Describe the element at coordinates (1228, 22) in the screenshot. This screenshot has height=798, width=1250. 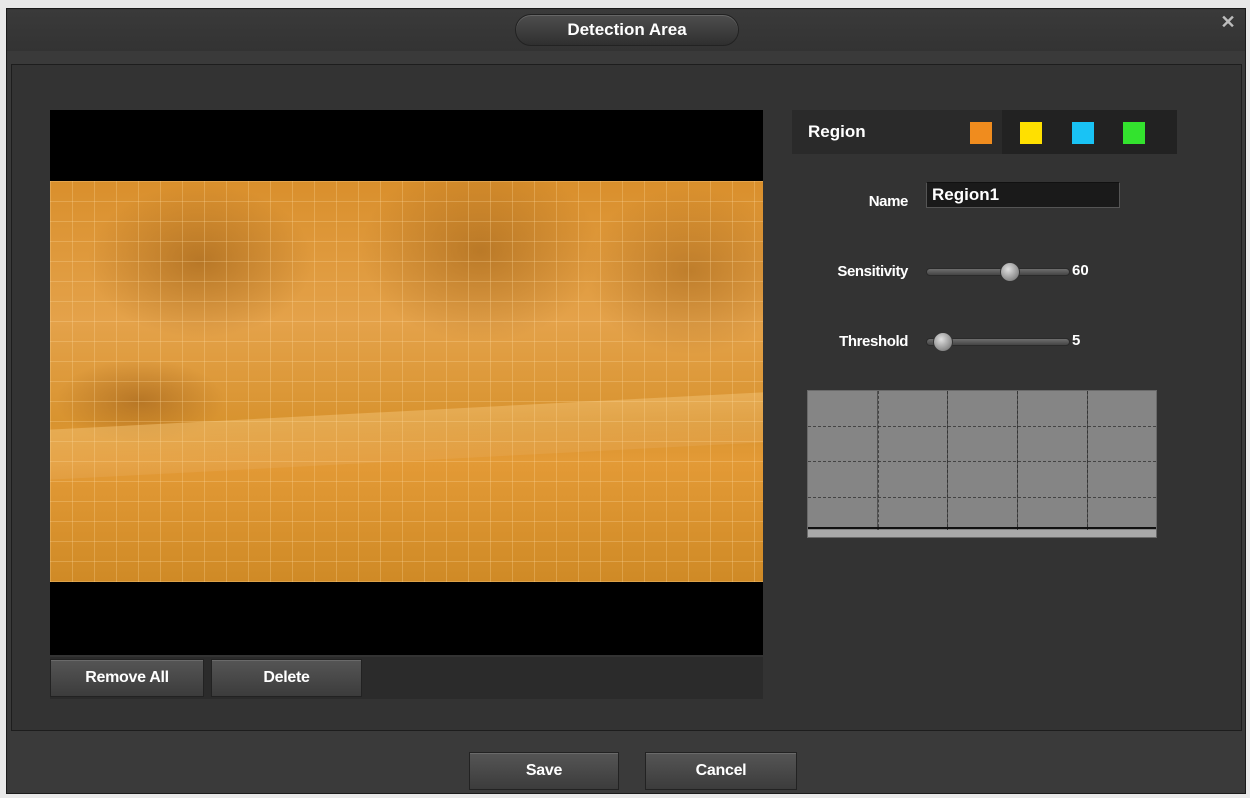
I see `close-icon: ✕` at that location.